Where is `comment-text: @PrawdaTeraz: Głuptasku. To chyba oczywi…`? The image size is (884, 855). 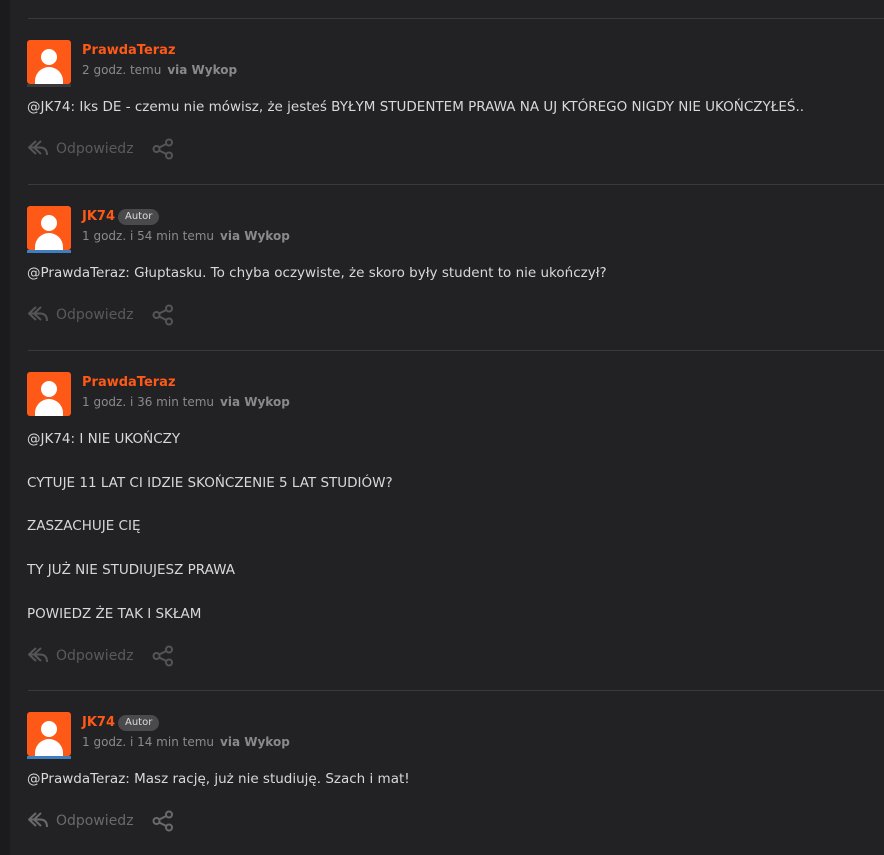 comment-text: @PrawdaTeraz: Głuptasku. To chyba oczywi… is located at coordinates (317, 273).